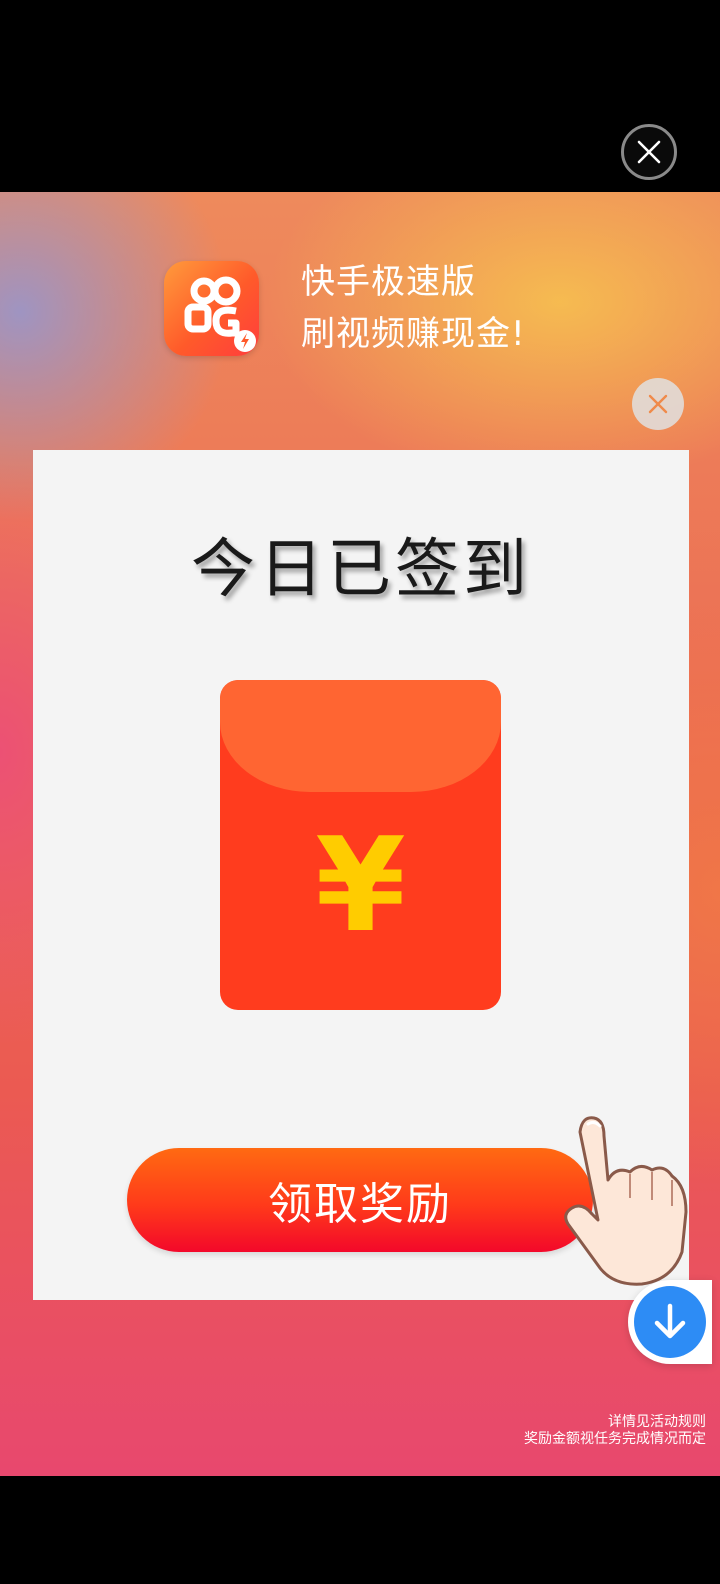 Image resolution: width=720 pixels, height=1584 pixels. I want to click on red-envelope: ¥, so click(360, 845).